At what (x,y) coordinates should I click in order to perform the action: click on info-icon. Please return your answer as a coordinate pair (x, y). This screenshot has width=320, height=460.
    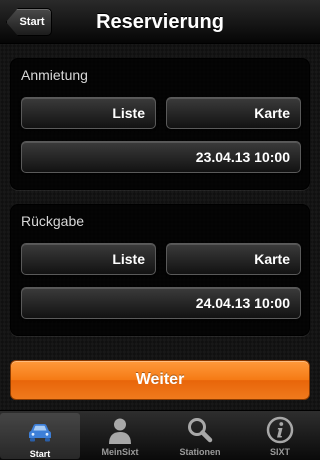
    Looking at the image, I should click on (280, 430).